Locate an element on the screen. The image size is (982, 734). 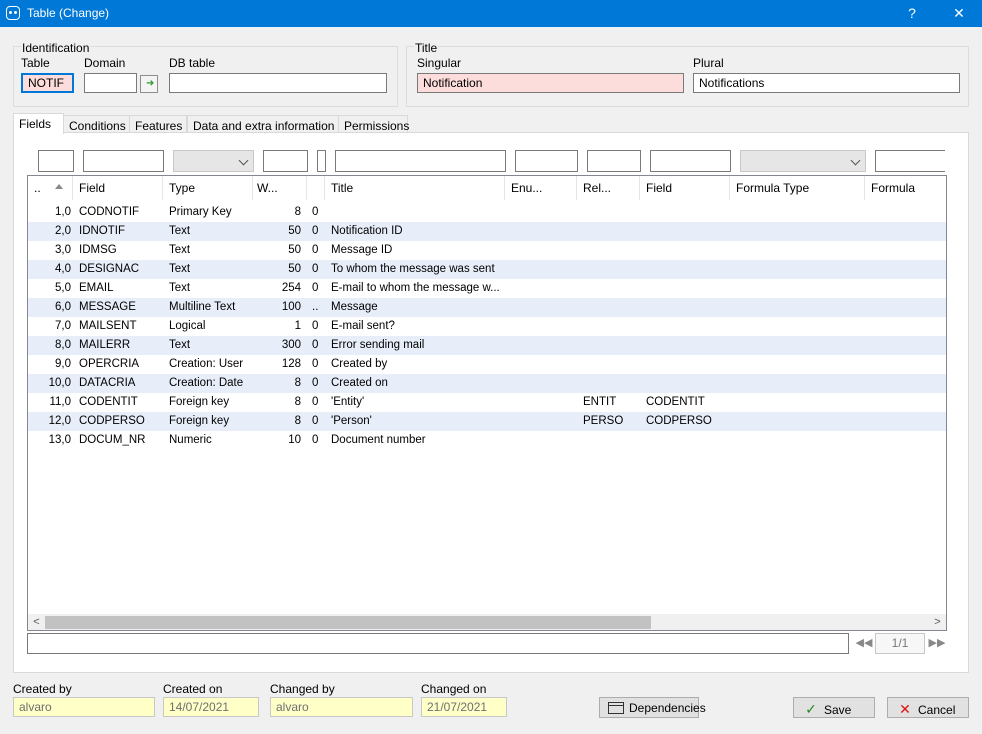
col-formula-header: Formula is located at coordinates (905, 188).